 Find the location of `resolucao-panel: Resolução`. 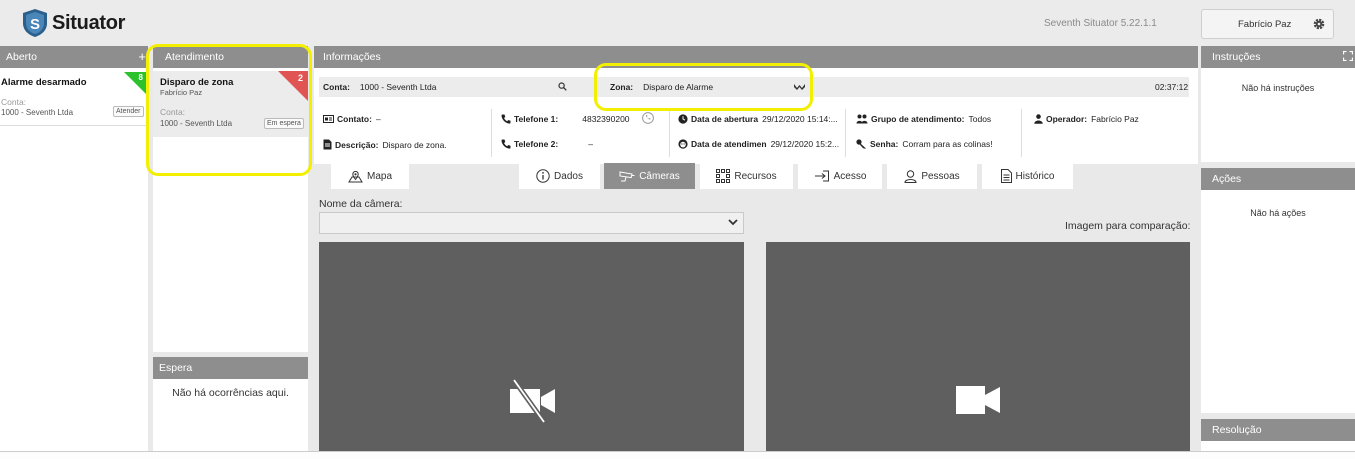

resolucao-panel: Resolução is located at coordinates (1278, 435).